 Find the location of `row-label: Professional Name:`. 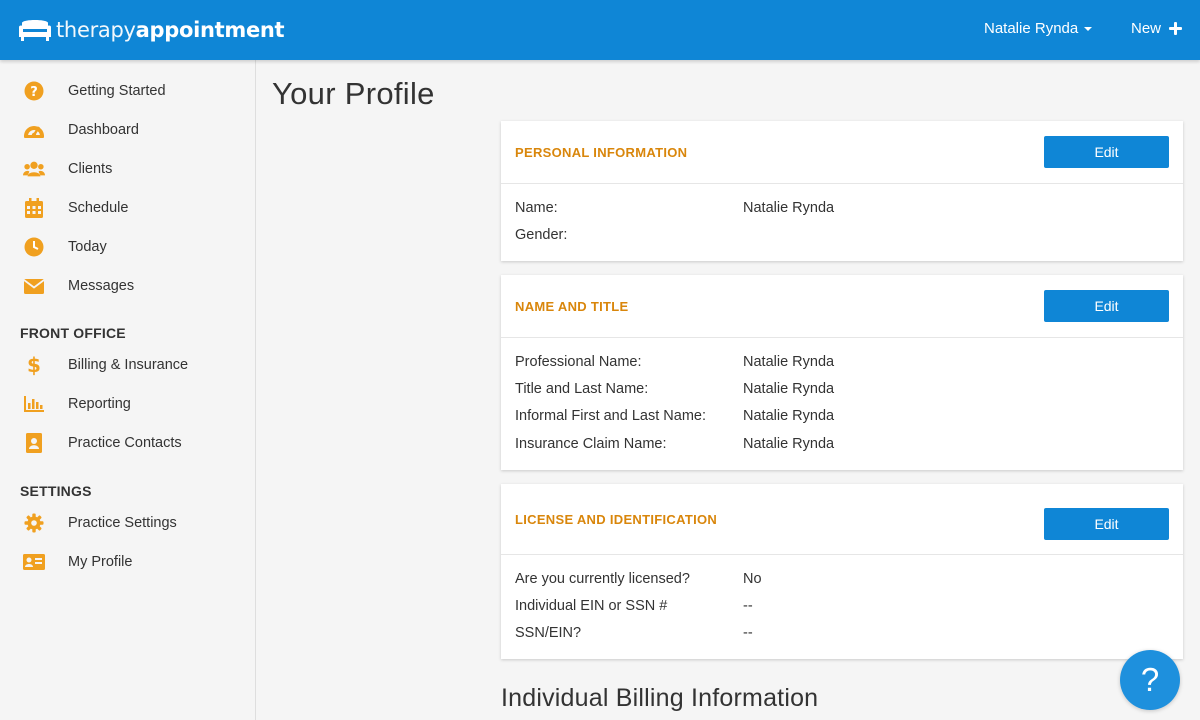

row-label: Professional Name: is located at coordinates (578, 362).